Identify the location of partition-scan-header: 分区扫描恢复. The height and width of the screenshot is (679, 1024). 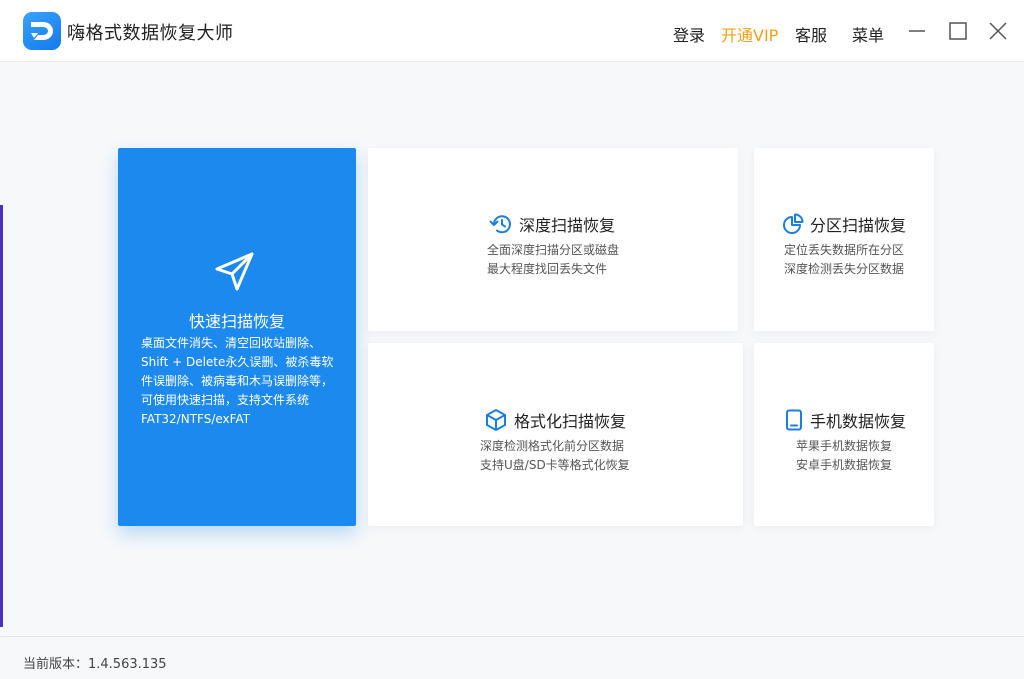
(844, 224).